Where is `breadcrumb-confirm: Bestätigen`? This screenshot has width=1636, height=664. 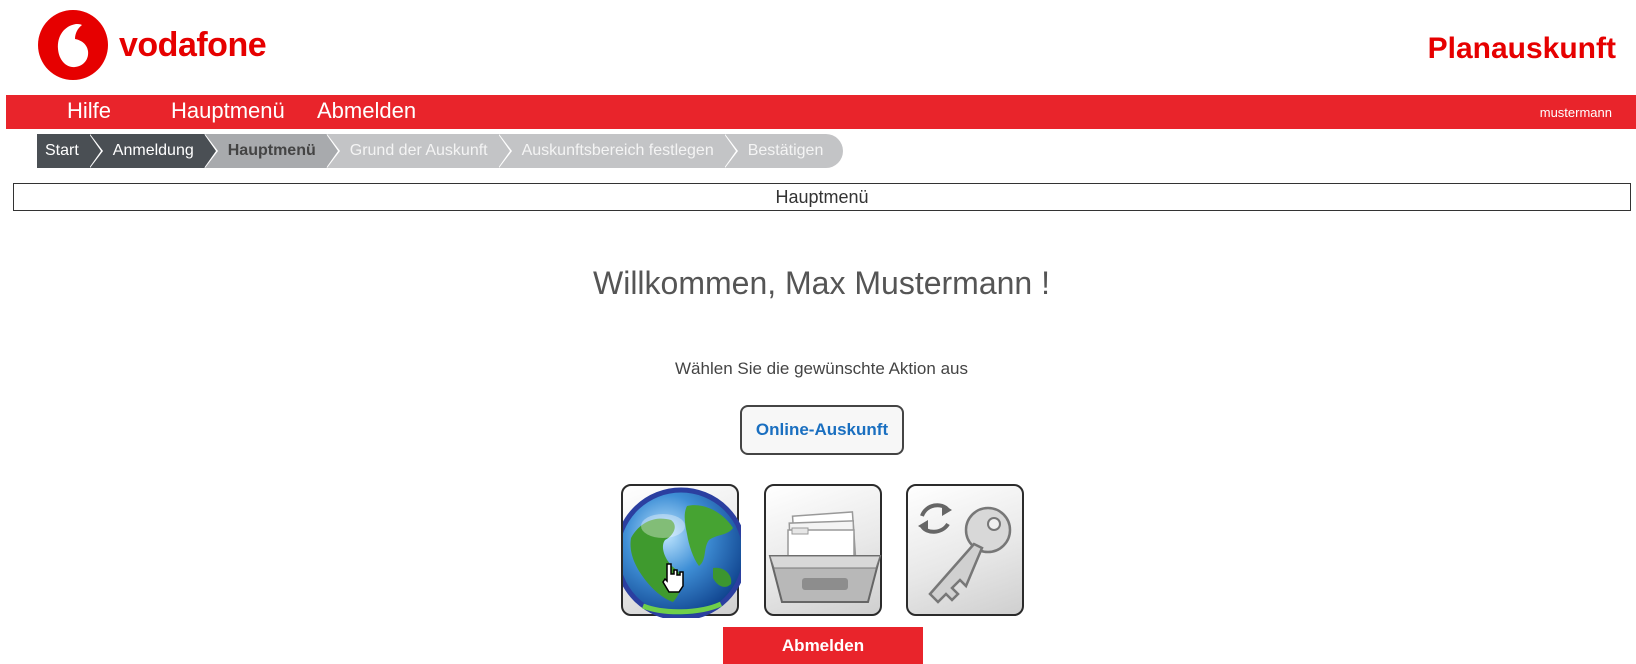 breadcrumb-confirm: Bestätigen is located at coordinates (783, 151).